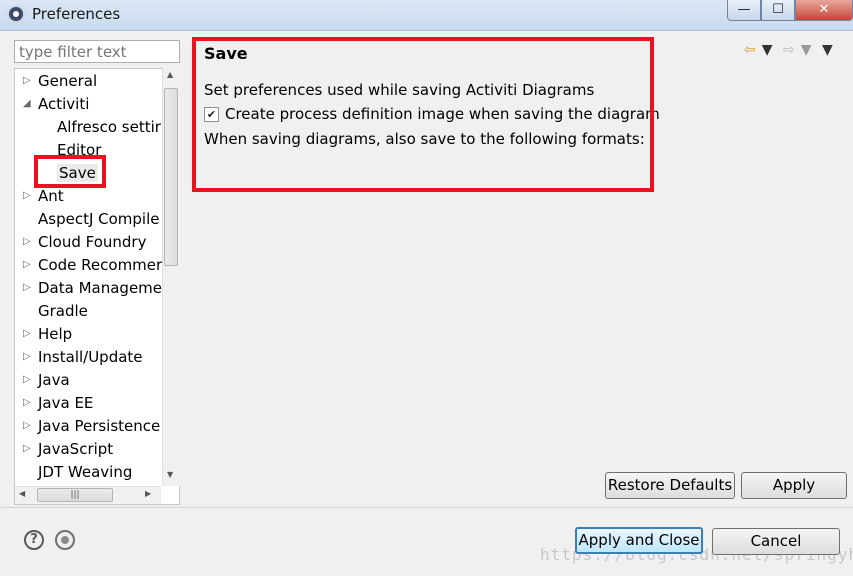 Image resolution: width=853 pixels, height=576 pixels. What do you see at coordinates (97, 51) in the screenshot?
I see `filter-input` at bounding box center [97, 51].